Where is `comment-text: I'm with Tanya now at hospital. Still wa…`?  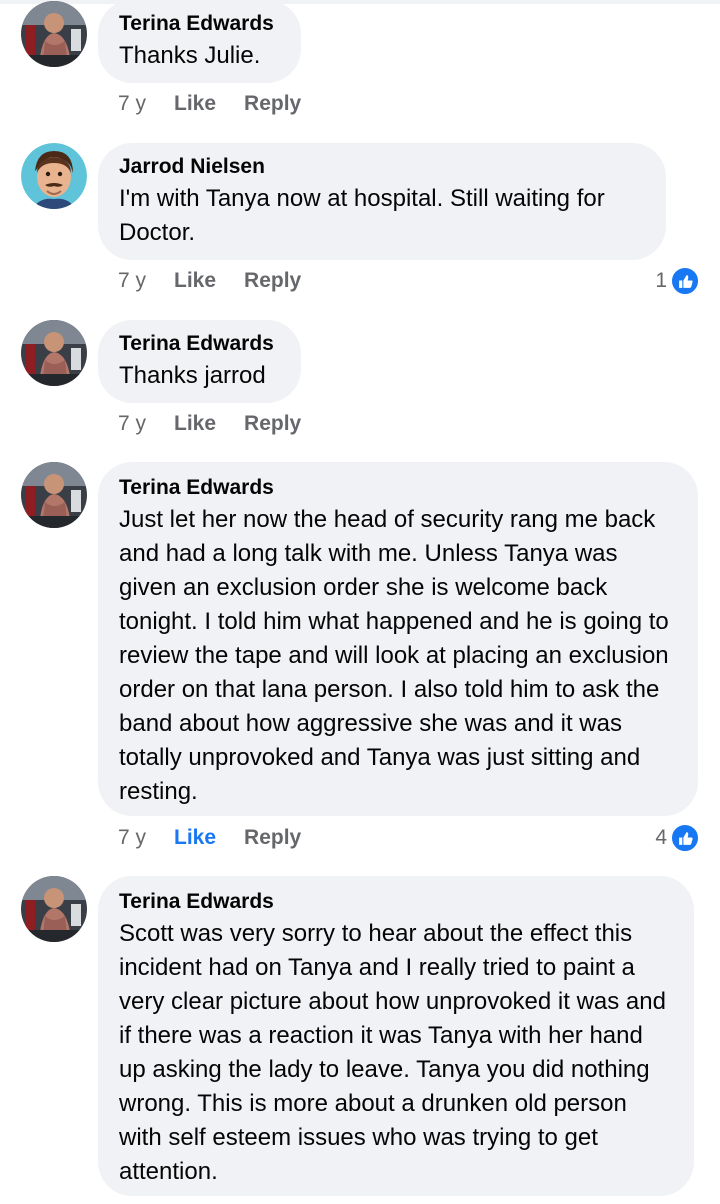
comment-text: I'm with Tanya now at hospital. Still wa… is located at coordinates (362, 215).